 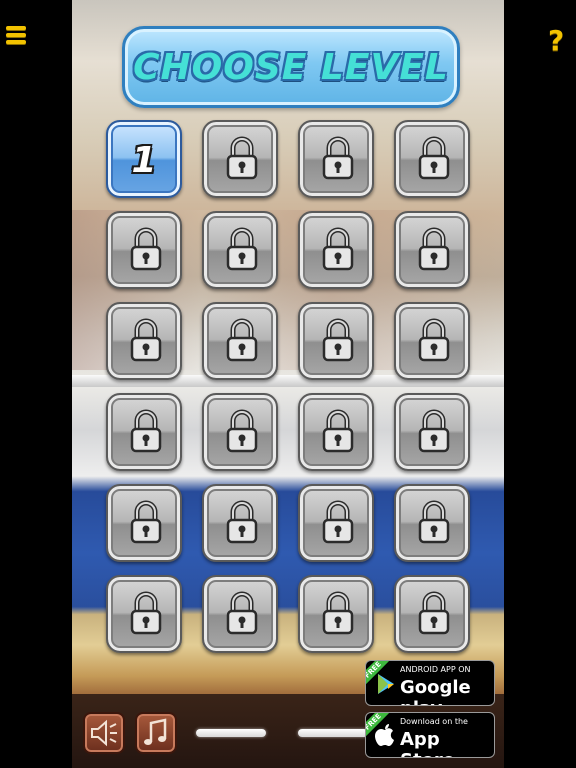 I want to click on app-store-badge: FREE Download on the App Store, so click(x=430, y=735).